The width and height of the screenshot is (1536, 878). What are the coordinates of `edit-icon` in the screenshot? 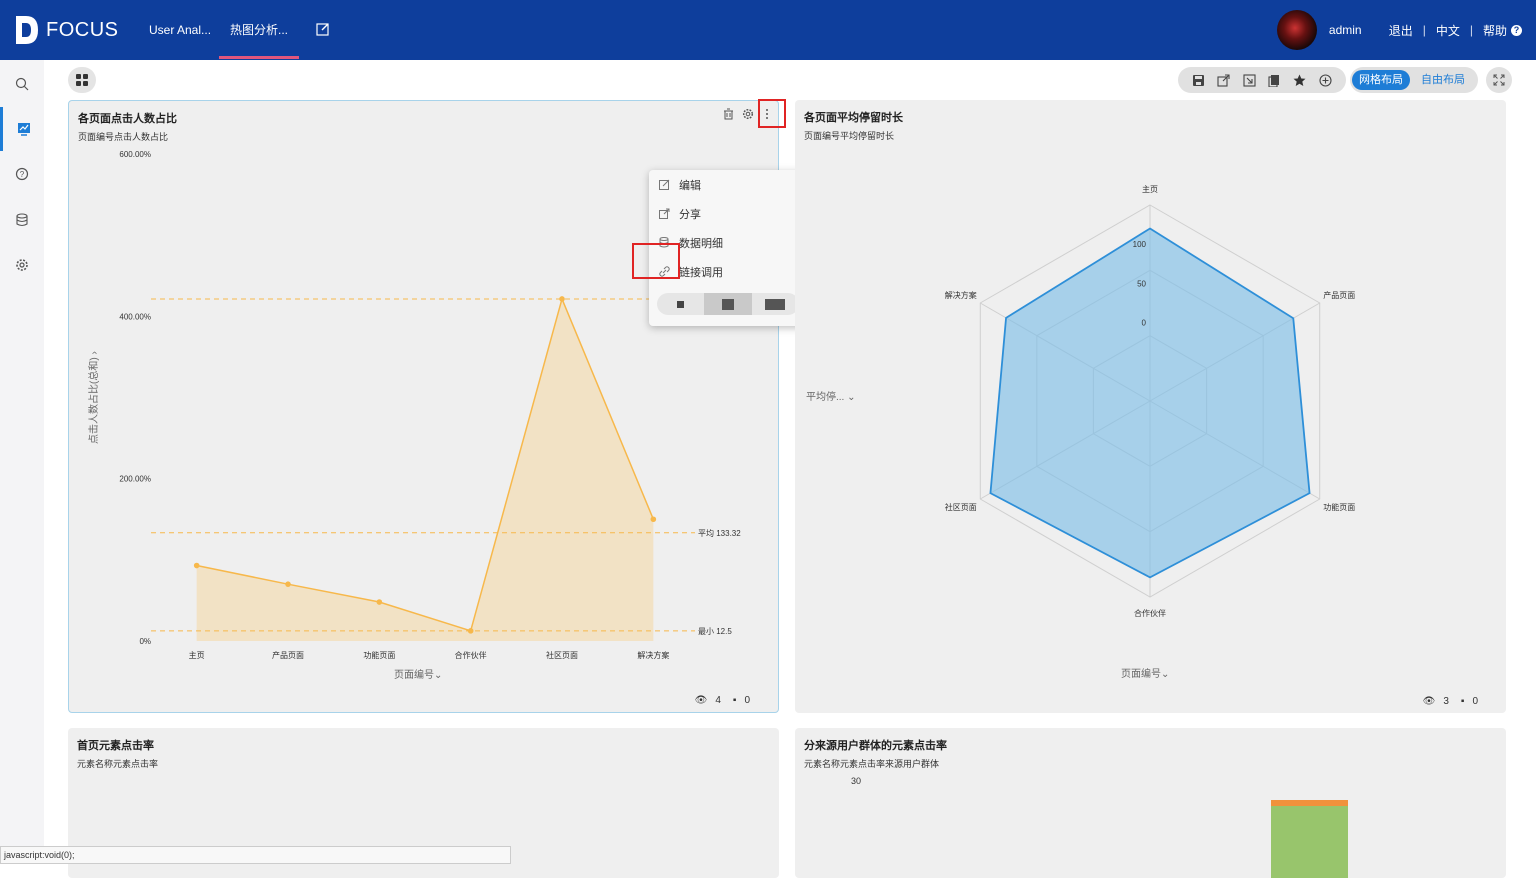 It's located at (664, 184).